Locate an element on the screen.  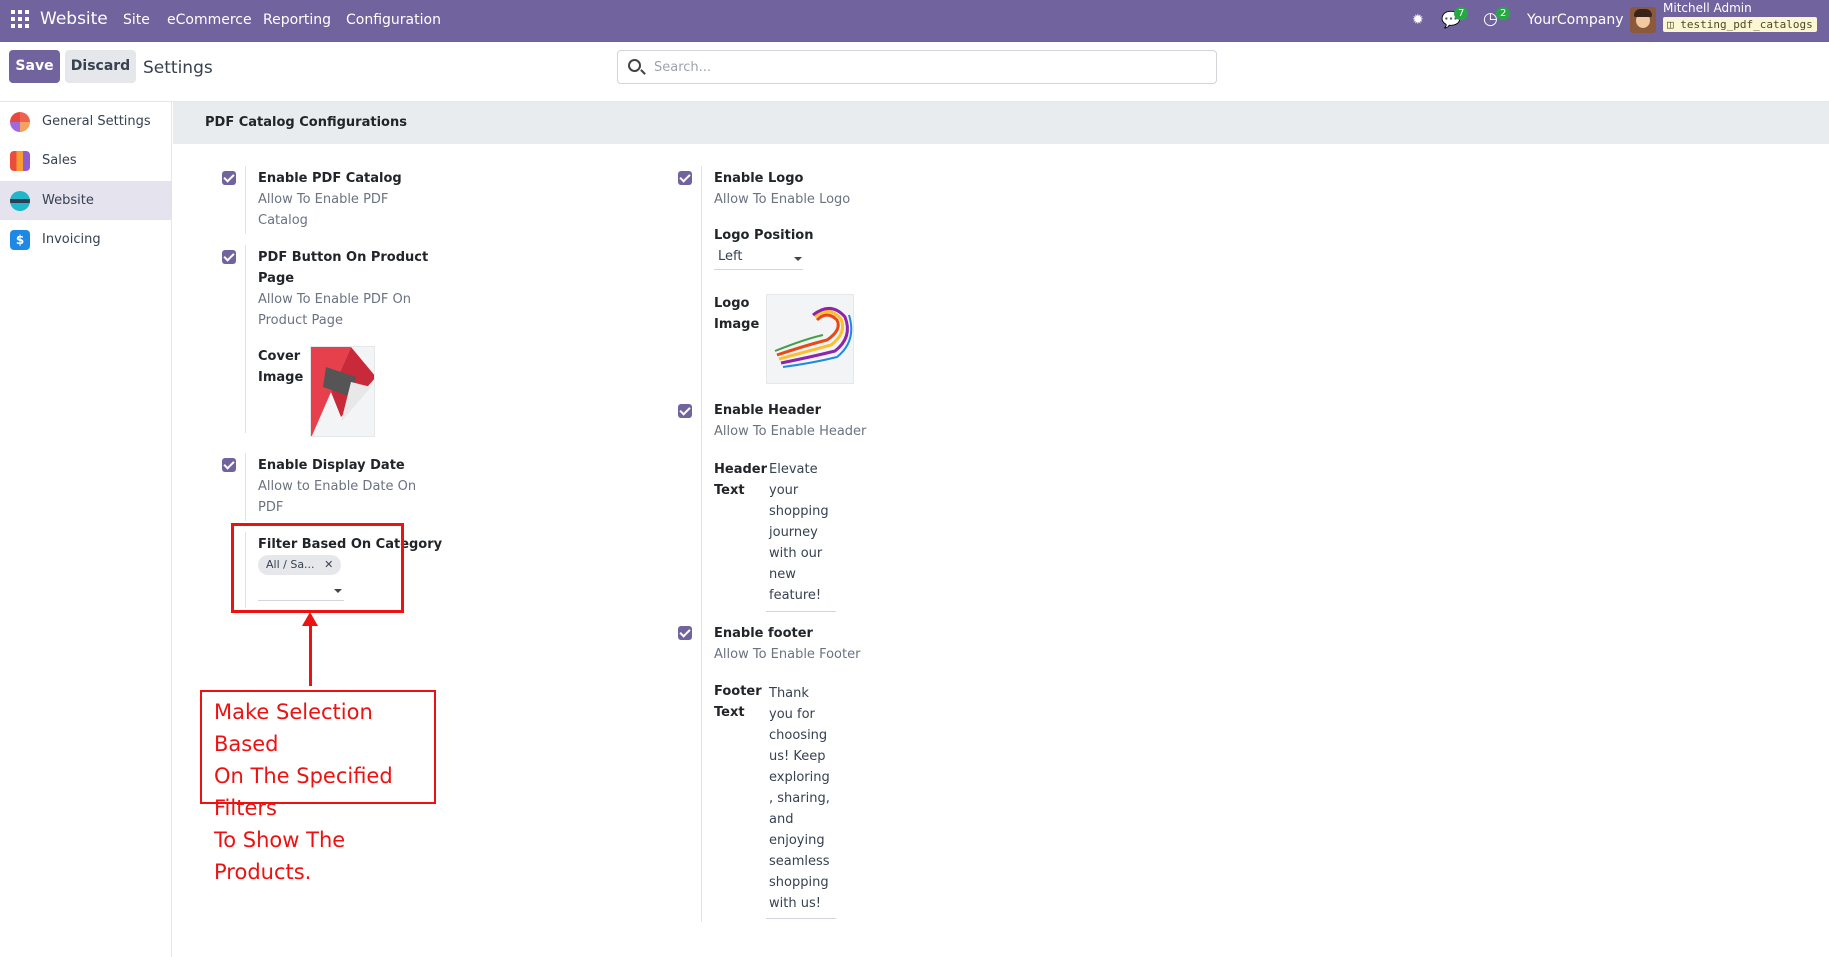
footer-text-line: you for is located at coordinates (792, 714).